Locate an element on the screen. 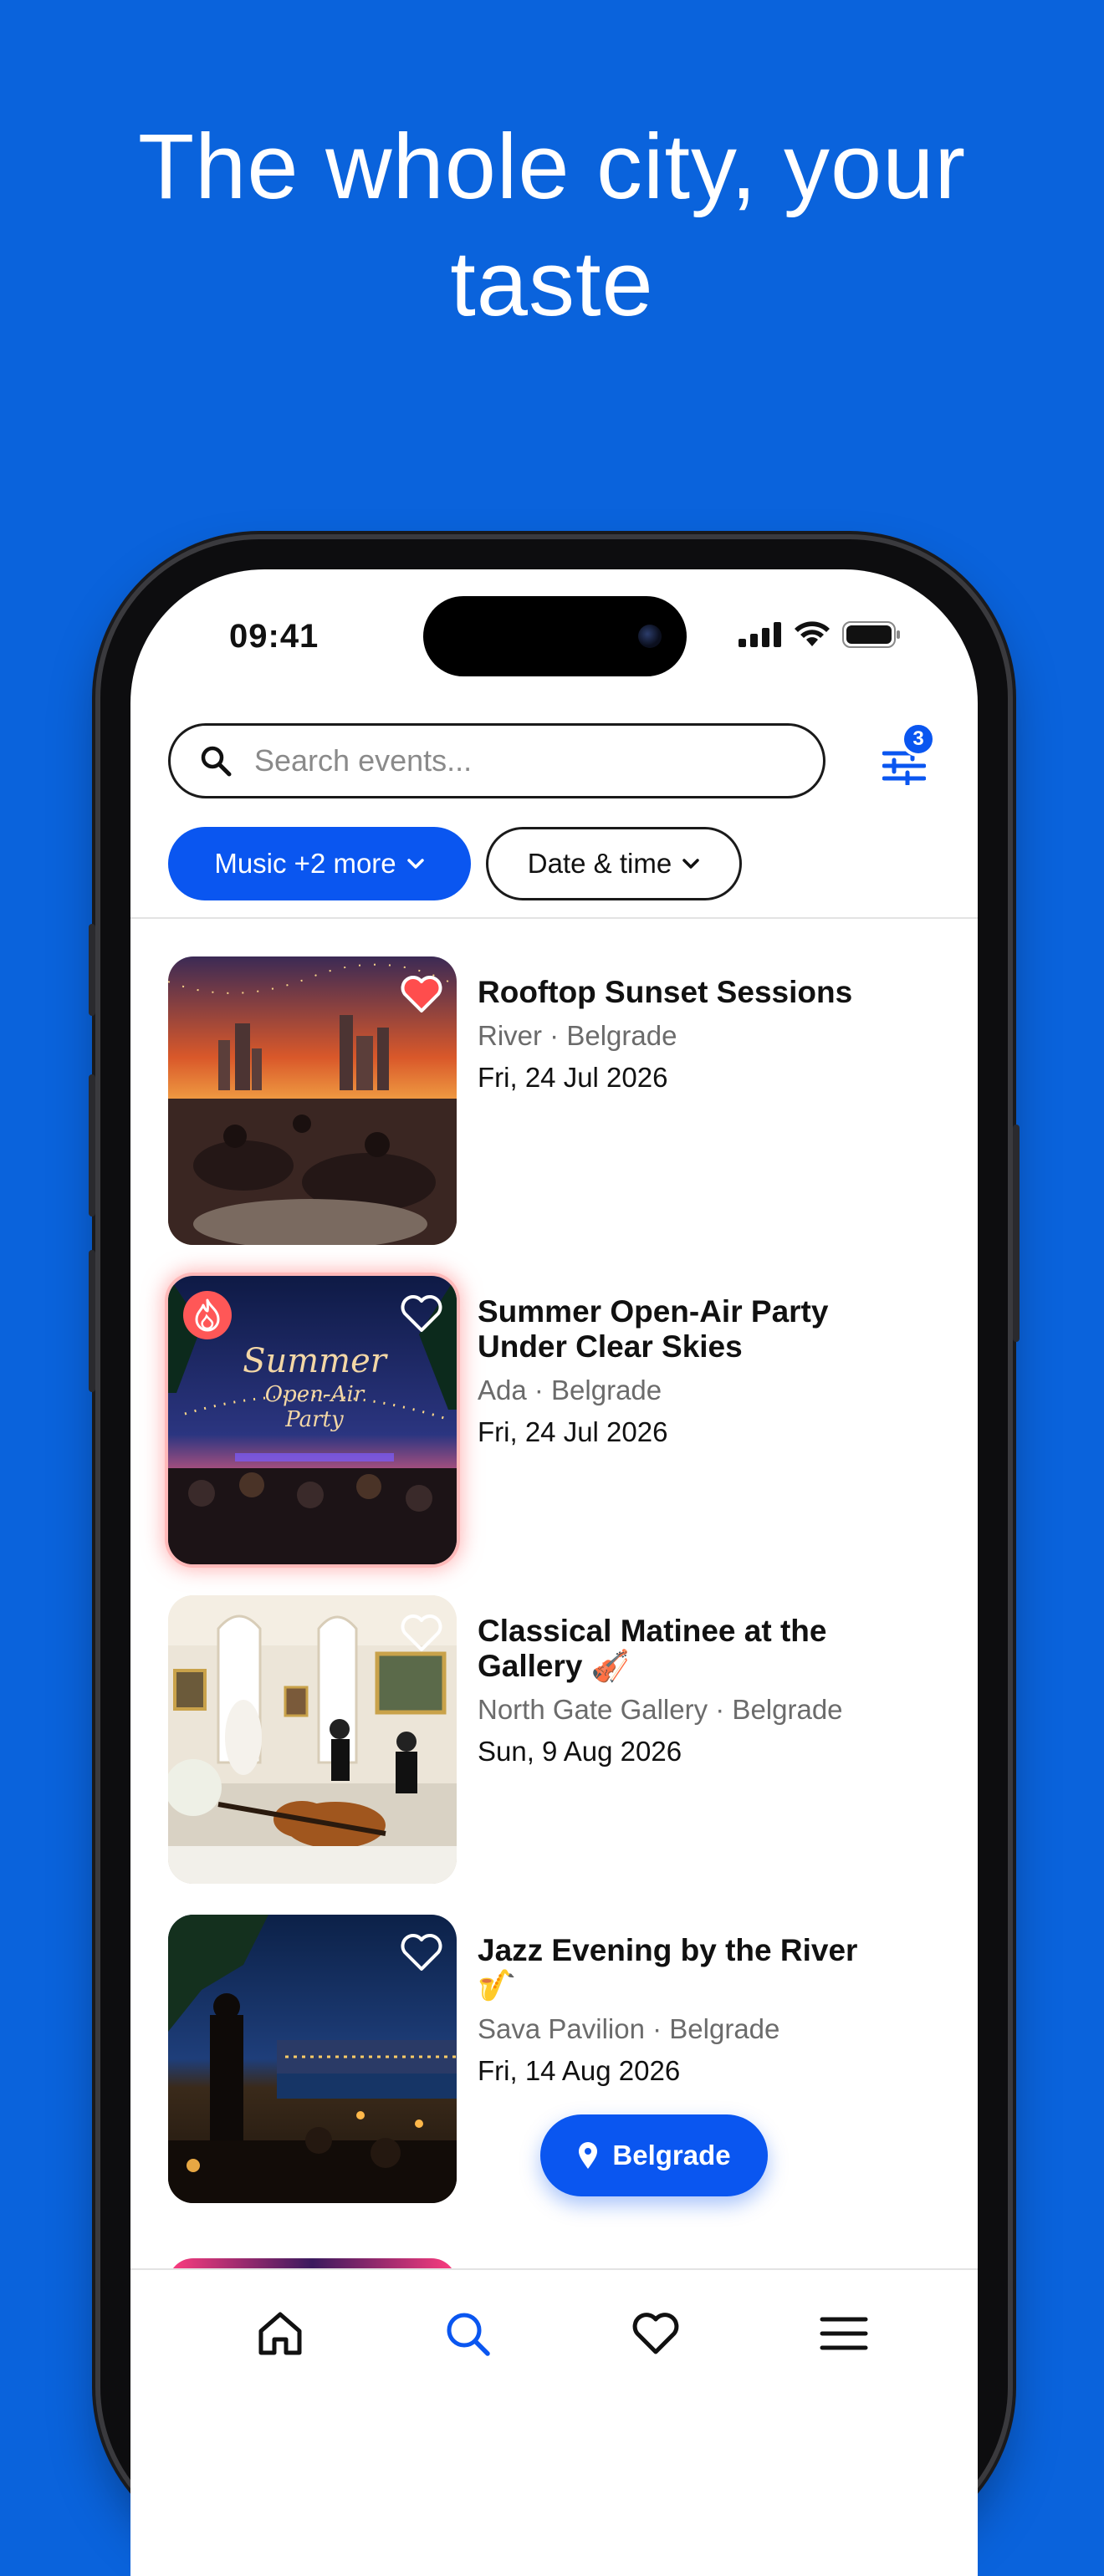 Image resolution: width=1104 pixels, height=2576 pixels. heart-icon is located at coordinates (655, 2333).